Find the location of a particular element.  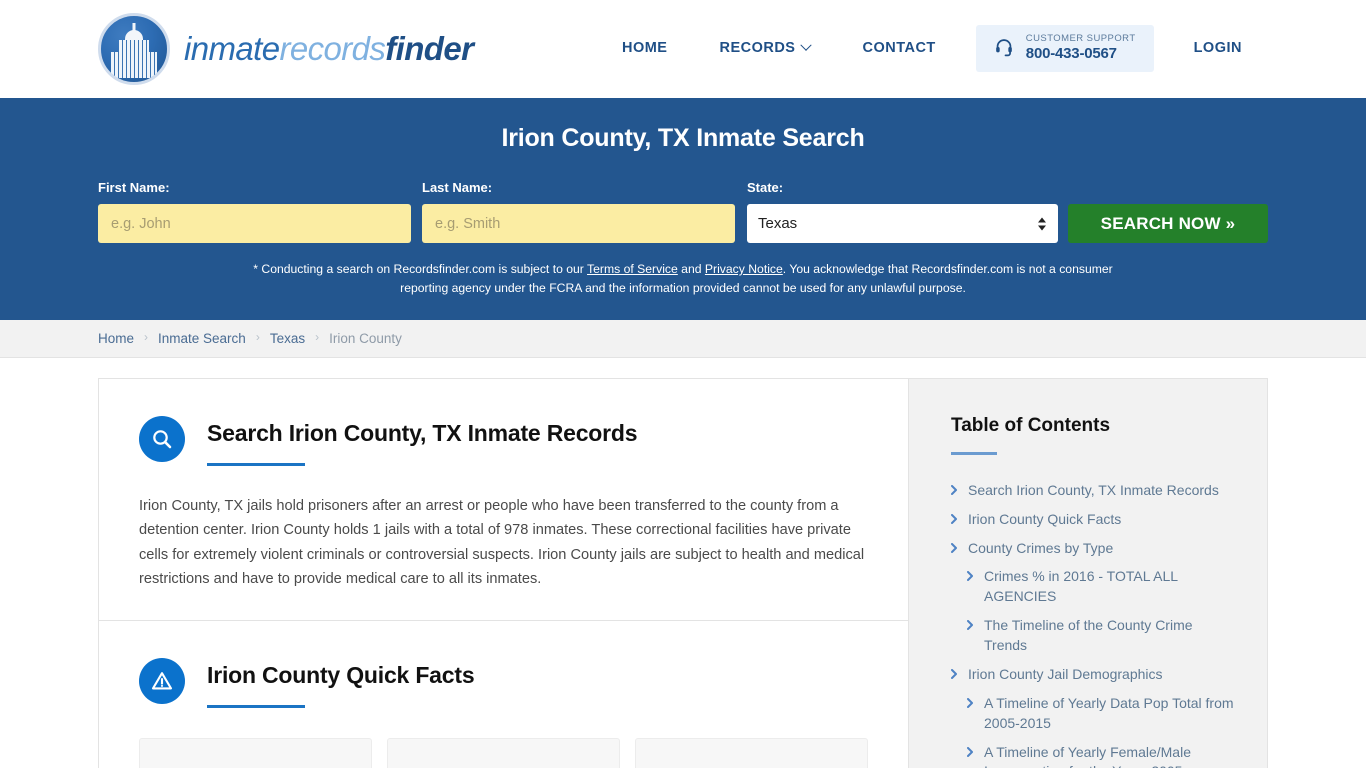

brand-wordmark: inmaterecordsfinder is located at coordinates (329, 48).